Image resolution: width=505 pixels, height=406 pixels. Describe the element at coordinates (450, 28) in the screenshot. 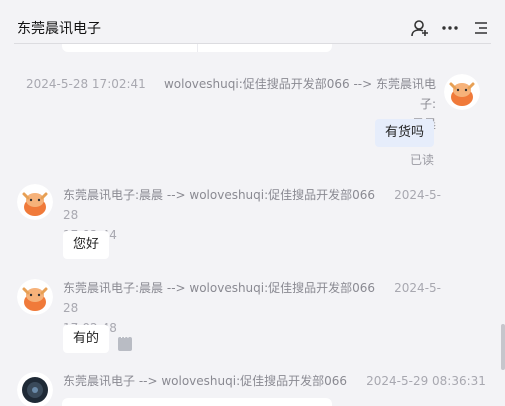

I see `more-icon` at that location.